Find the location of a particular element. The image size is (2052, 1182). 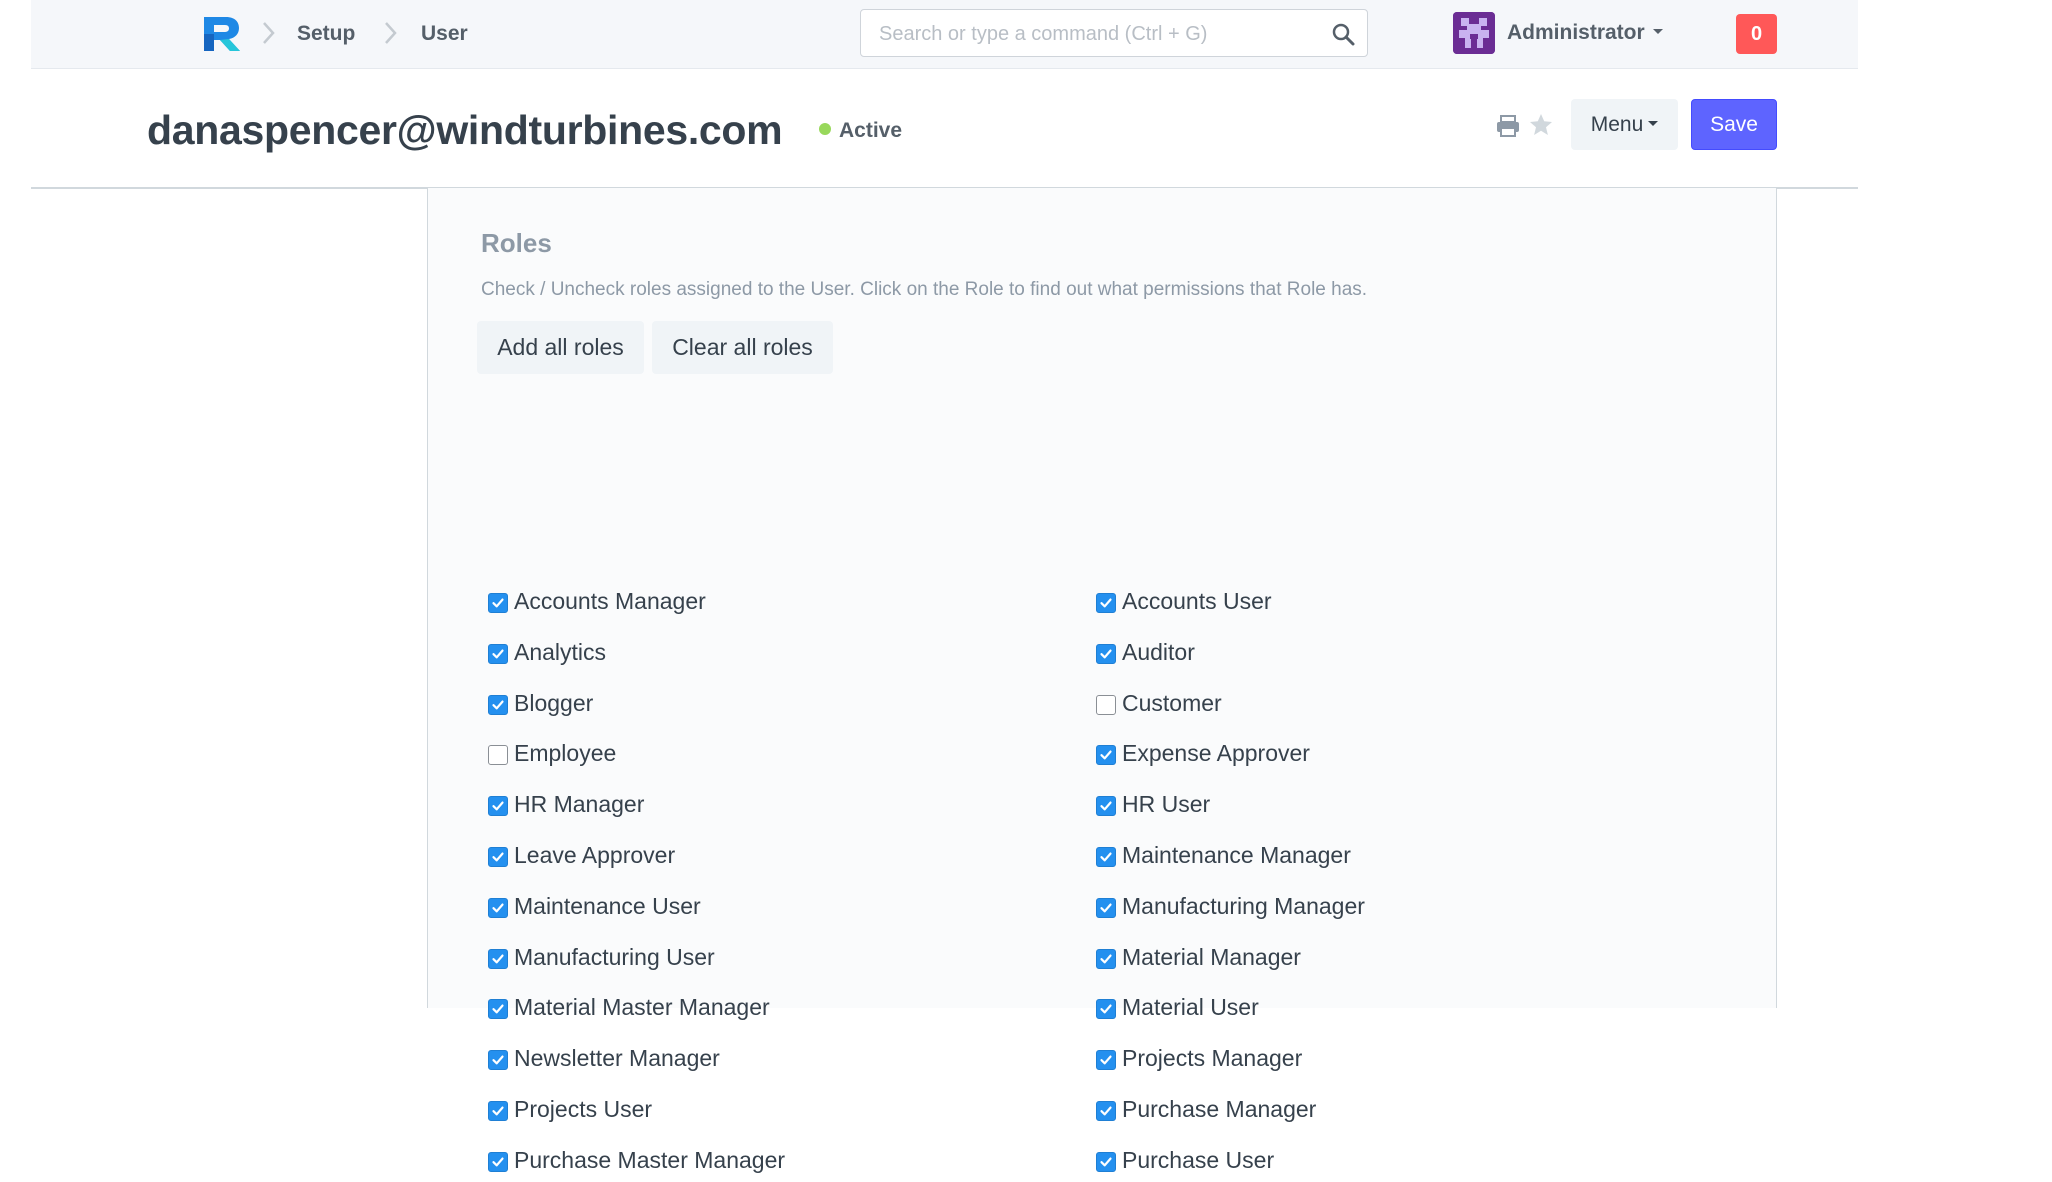

role-label: Customer is located at coordinates (1172, 703).